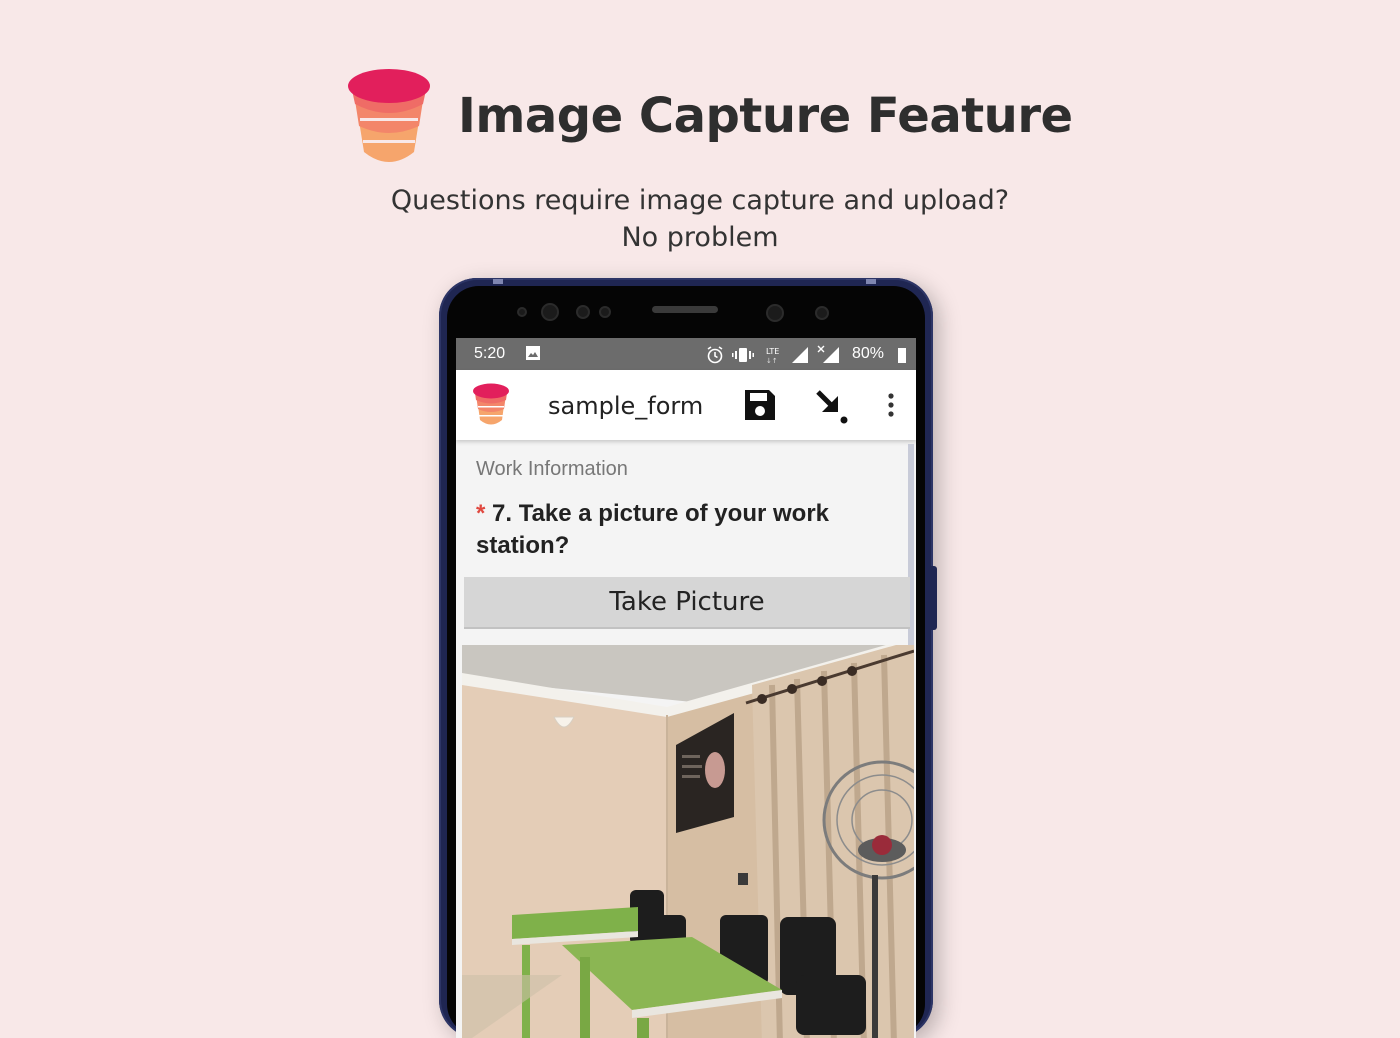 The image size is (1400, 1038). Describe the element at coordinates (626, 406) in the screenshot. I see `form-name: sample_form` at that location.